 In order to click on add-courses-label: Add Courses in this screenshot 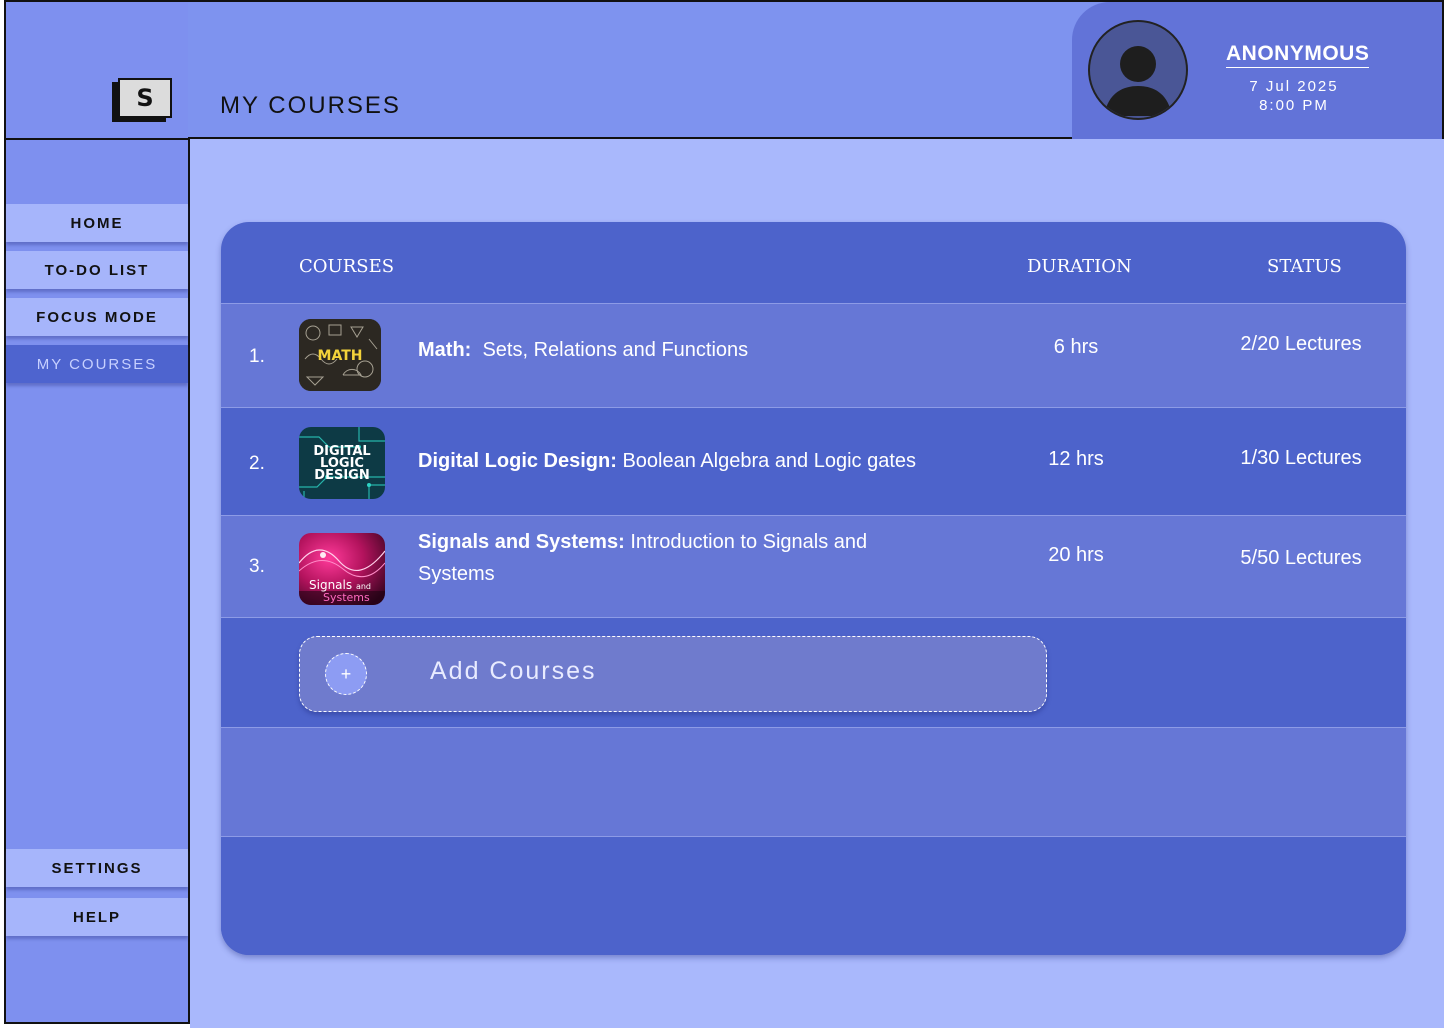, I will do `click(513, 671)`.